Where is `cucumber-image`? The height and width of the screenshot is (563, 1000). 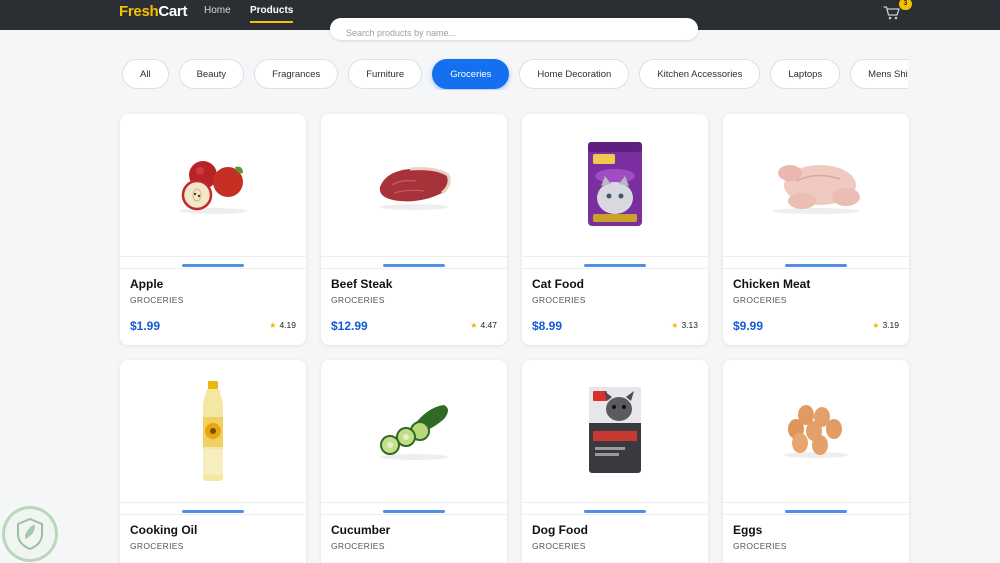
cucumber-image is located at coordinates (414, 431).